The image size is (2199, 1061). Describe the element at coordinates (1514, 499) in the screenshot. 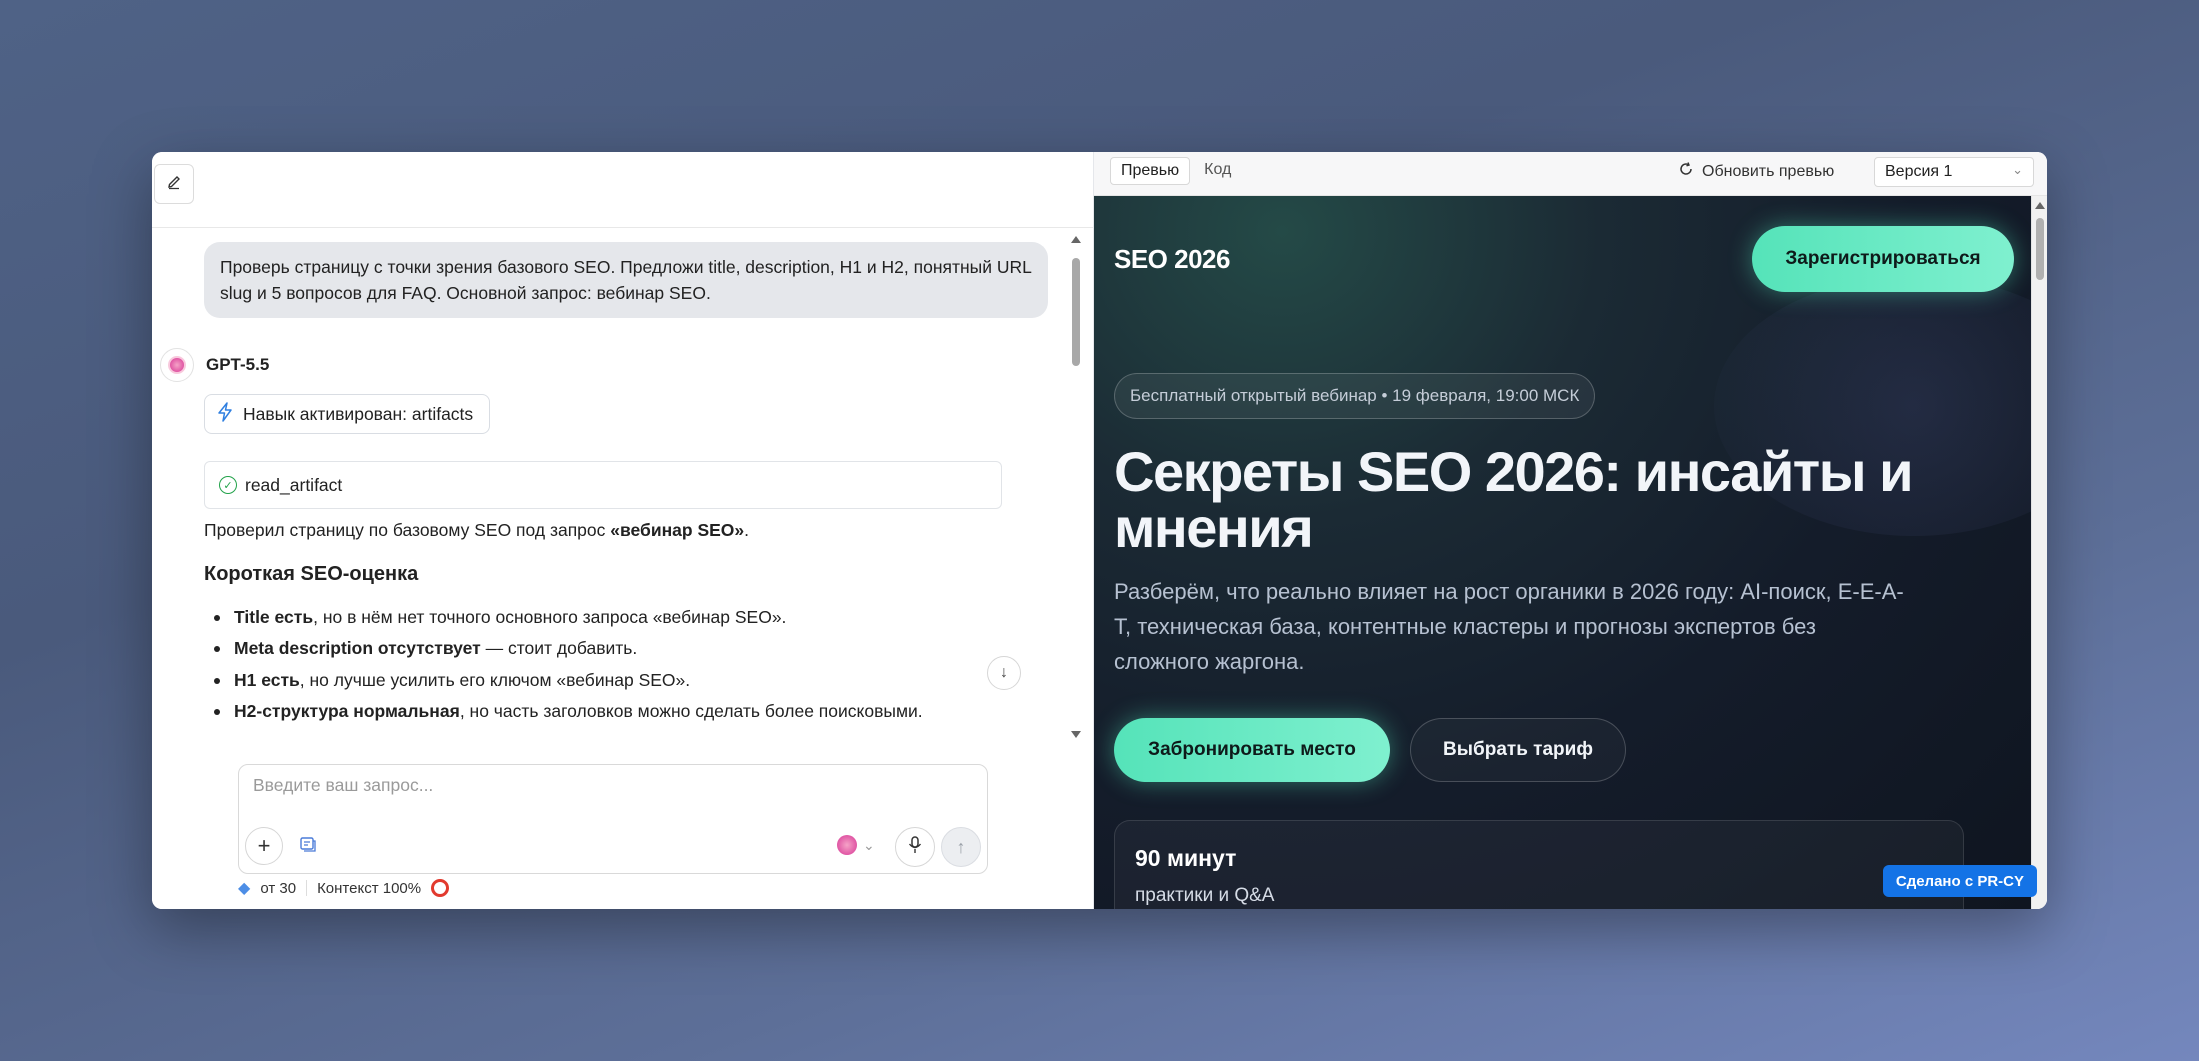

I see `hero-title: Секреты SEO 2026: инсайты и мнения` at that location.